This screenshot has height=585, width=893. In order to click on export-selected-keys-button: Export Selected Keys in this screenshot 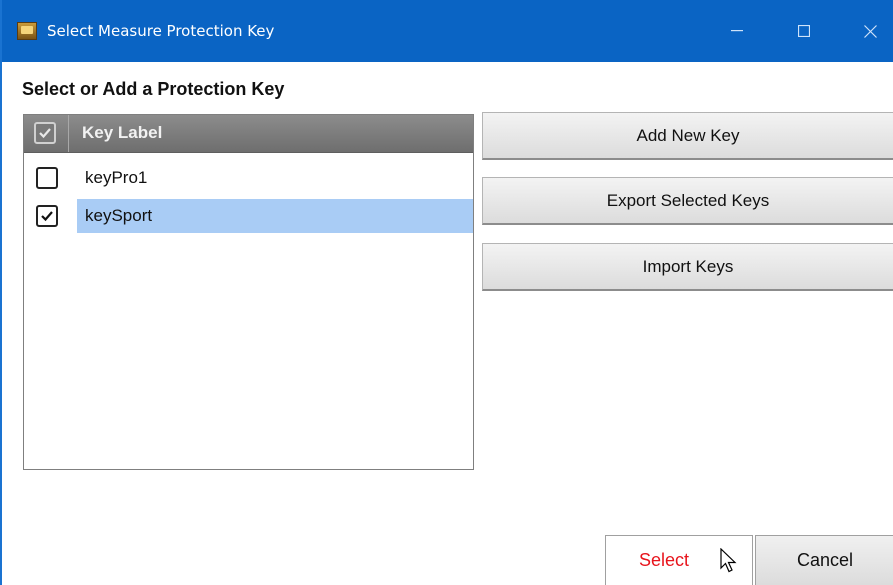, I will do `click(687, 201)`.